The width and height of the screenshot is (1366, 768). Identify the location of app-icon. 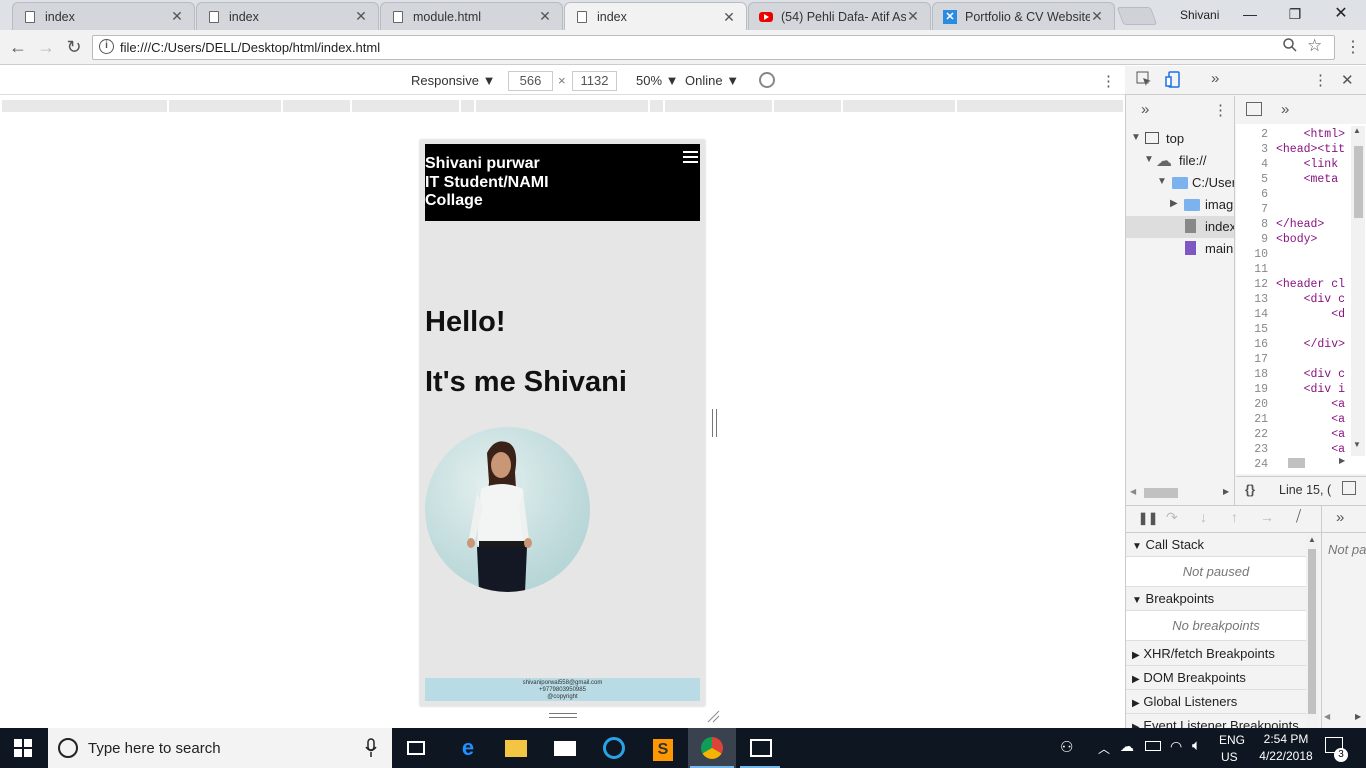
(614, 748).